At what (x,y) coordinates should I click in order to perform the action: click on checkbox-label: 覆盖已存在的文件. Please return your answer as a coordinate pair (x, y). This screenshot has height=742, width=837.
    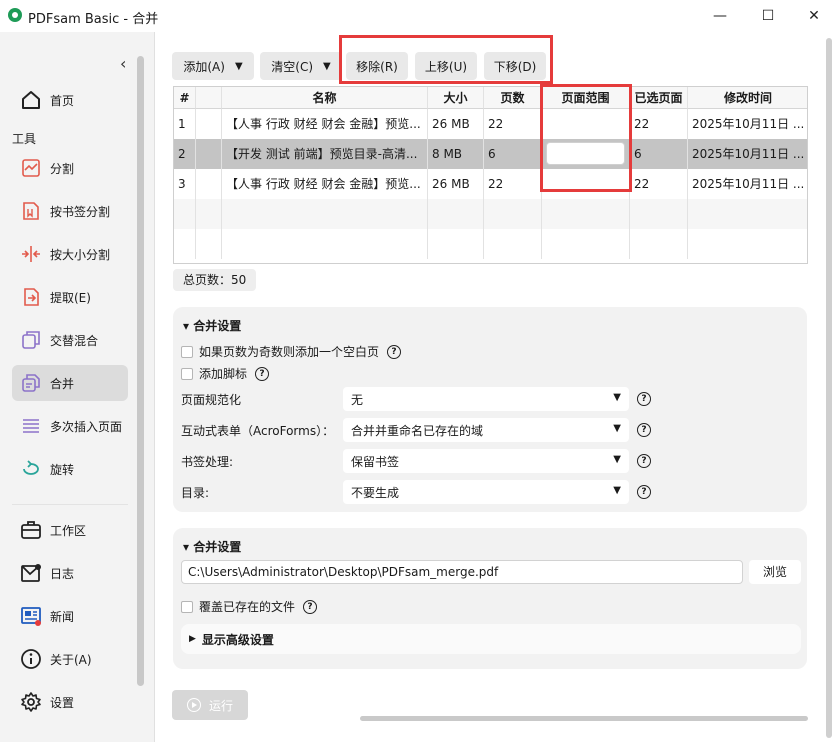
    Looking at the image, I should click on (247, 607).